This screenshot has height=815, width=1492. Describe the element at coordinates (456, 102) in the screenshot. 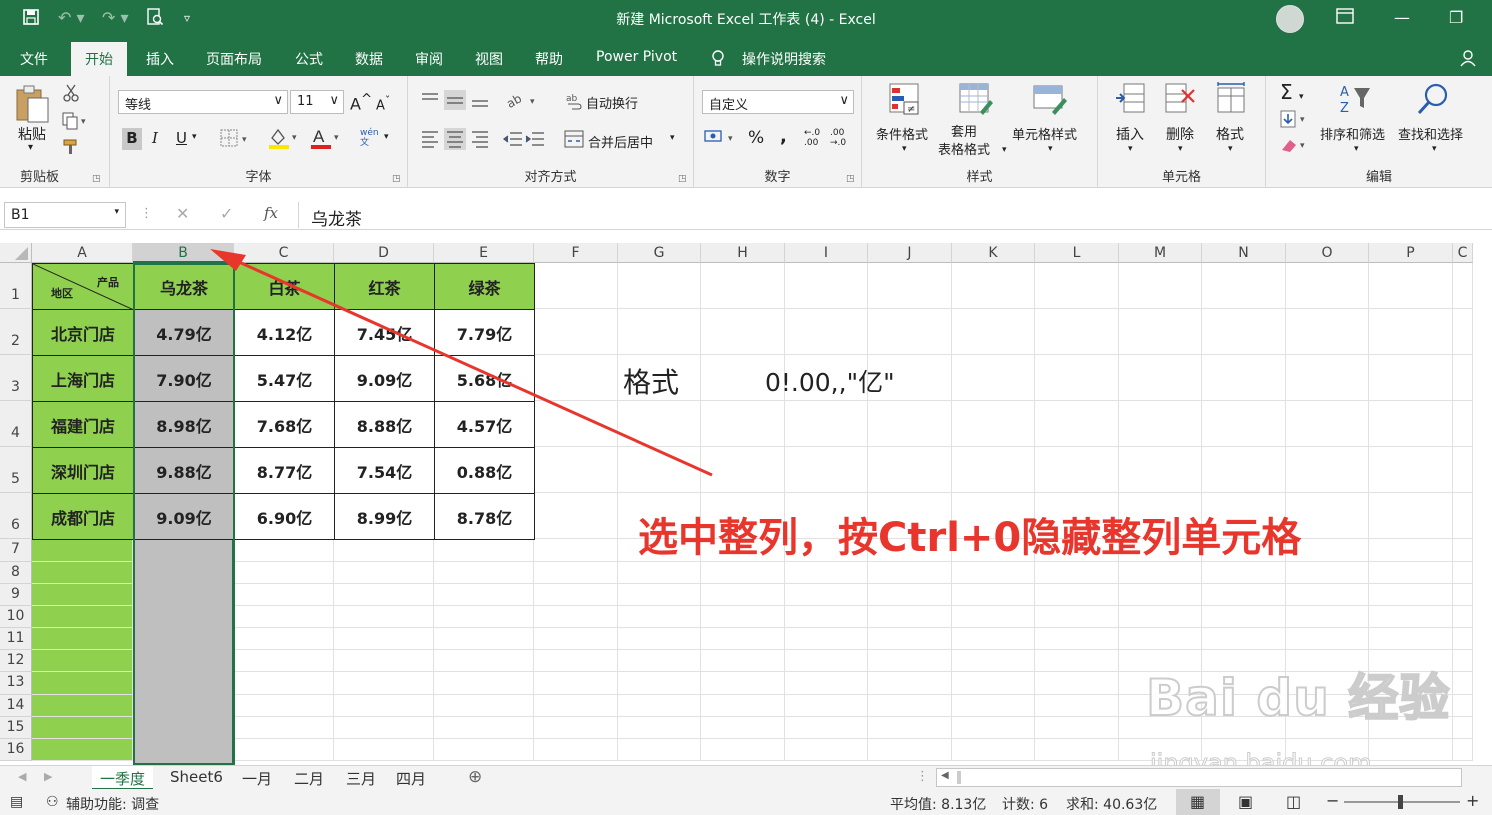

I see `align-top-icon` at that location.